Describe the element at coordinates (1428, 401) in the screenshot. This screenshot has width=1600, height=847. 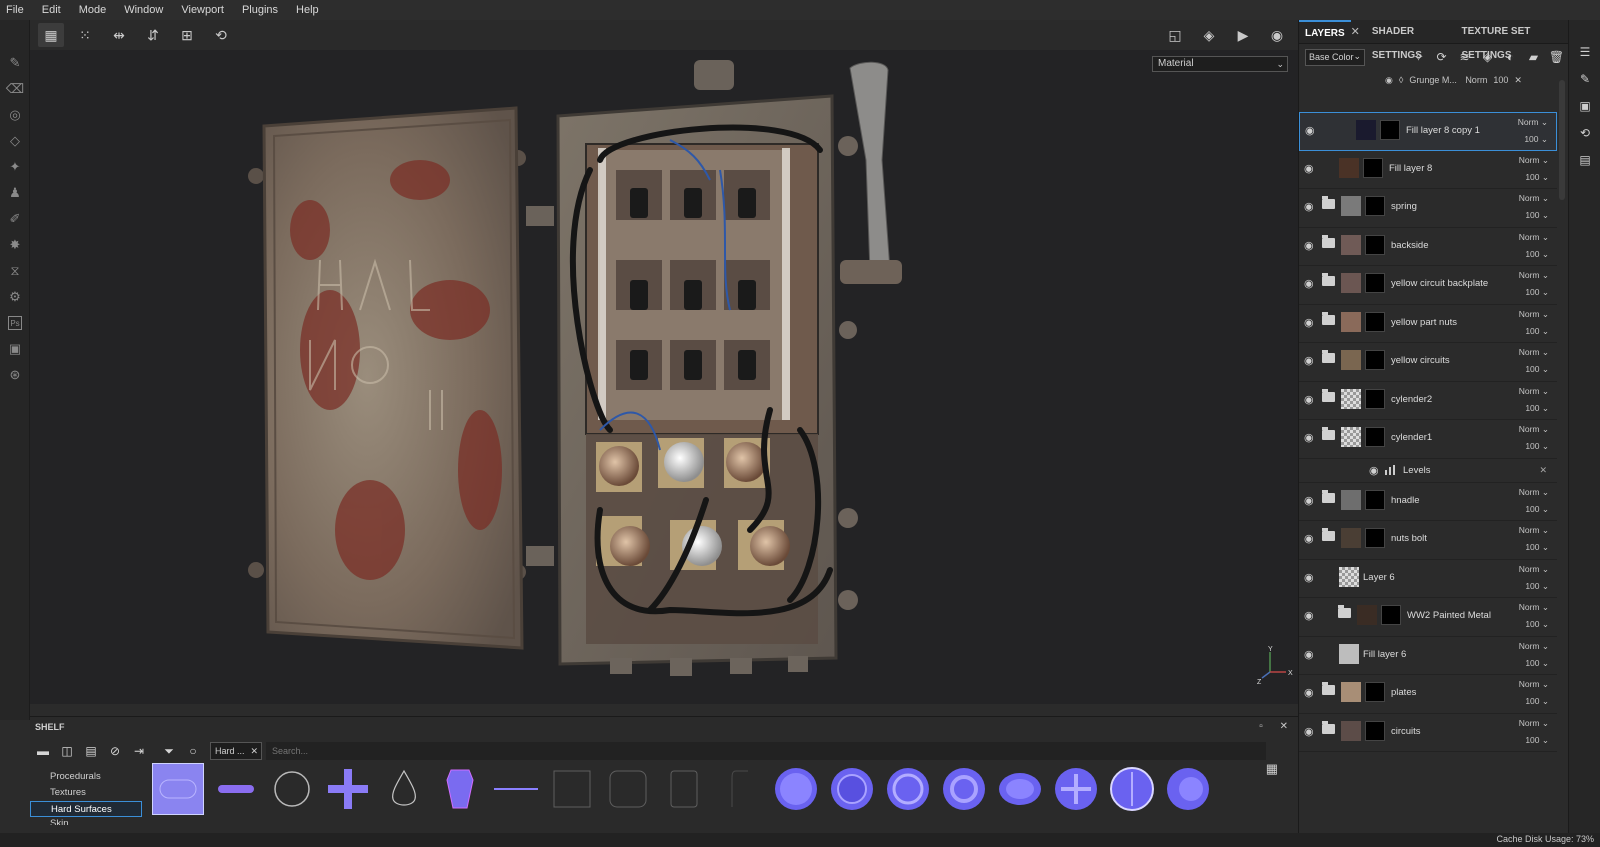
I see `layer-row: ◉ cylender2 Norm ⌄ 100 ⌄` at that location.